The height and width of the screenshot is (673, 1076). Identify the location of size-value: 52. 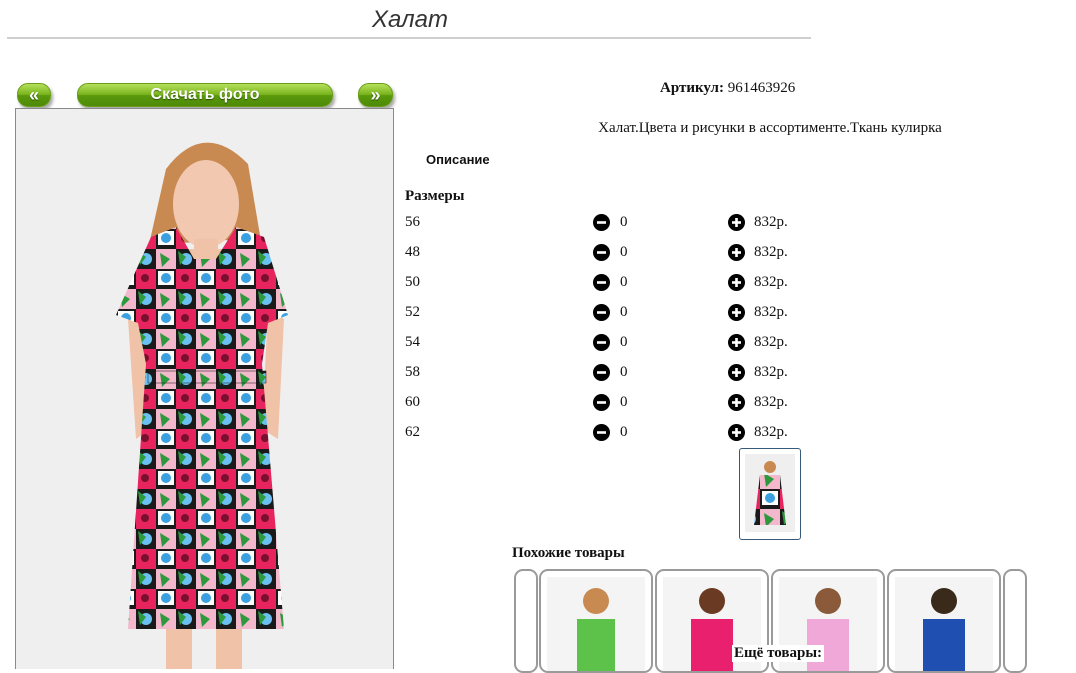
(412, 312).